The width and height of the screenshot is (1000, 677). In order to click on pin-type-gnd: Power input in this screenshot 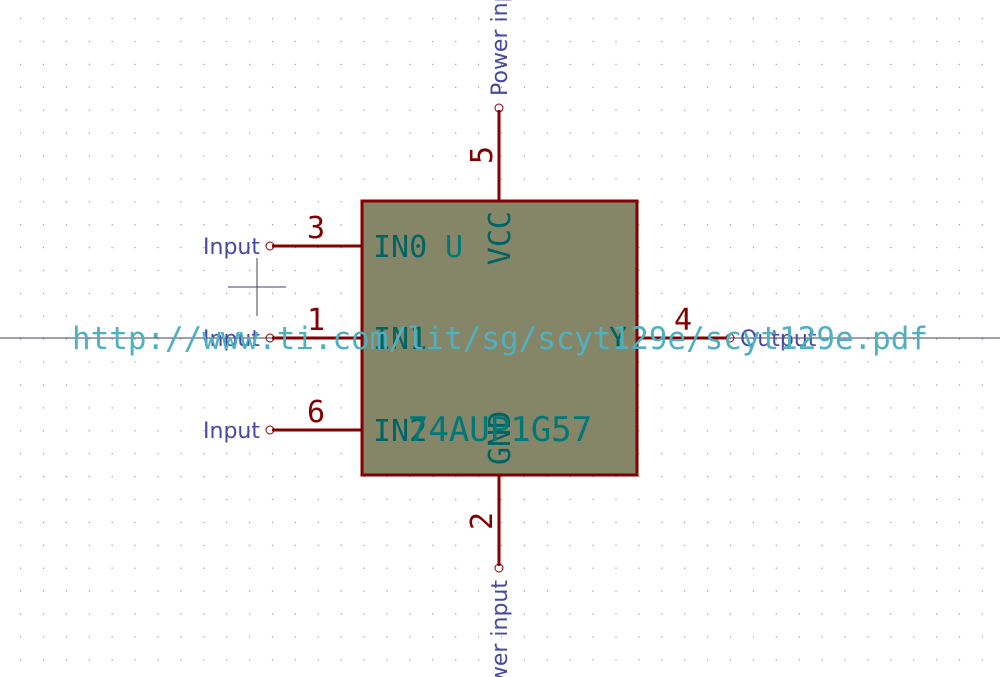, I will do `click(500, 628)`.